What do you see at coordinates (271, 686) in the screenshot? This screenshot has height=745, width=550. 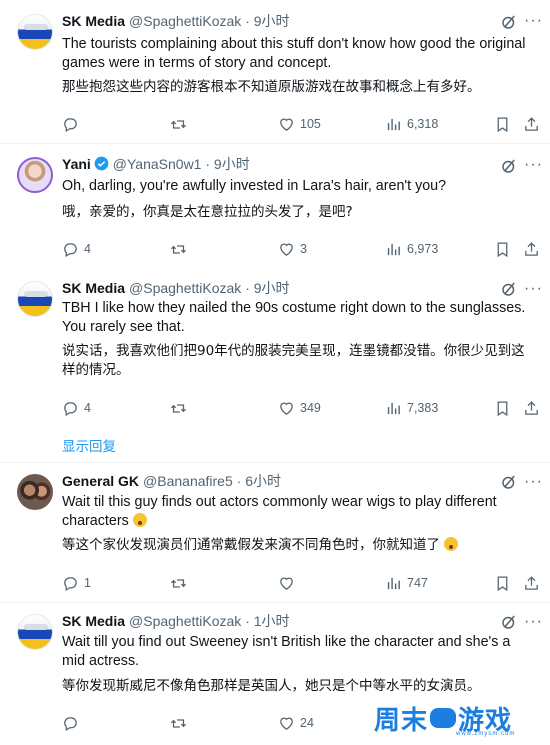 I see `tweet-translation: 等你发现斯威尼不像角色那样是英国人，她只是个中等水平的女演员。` at bounding box center [271, 686].